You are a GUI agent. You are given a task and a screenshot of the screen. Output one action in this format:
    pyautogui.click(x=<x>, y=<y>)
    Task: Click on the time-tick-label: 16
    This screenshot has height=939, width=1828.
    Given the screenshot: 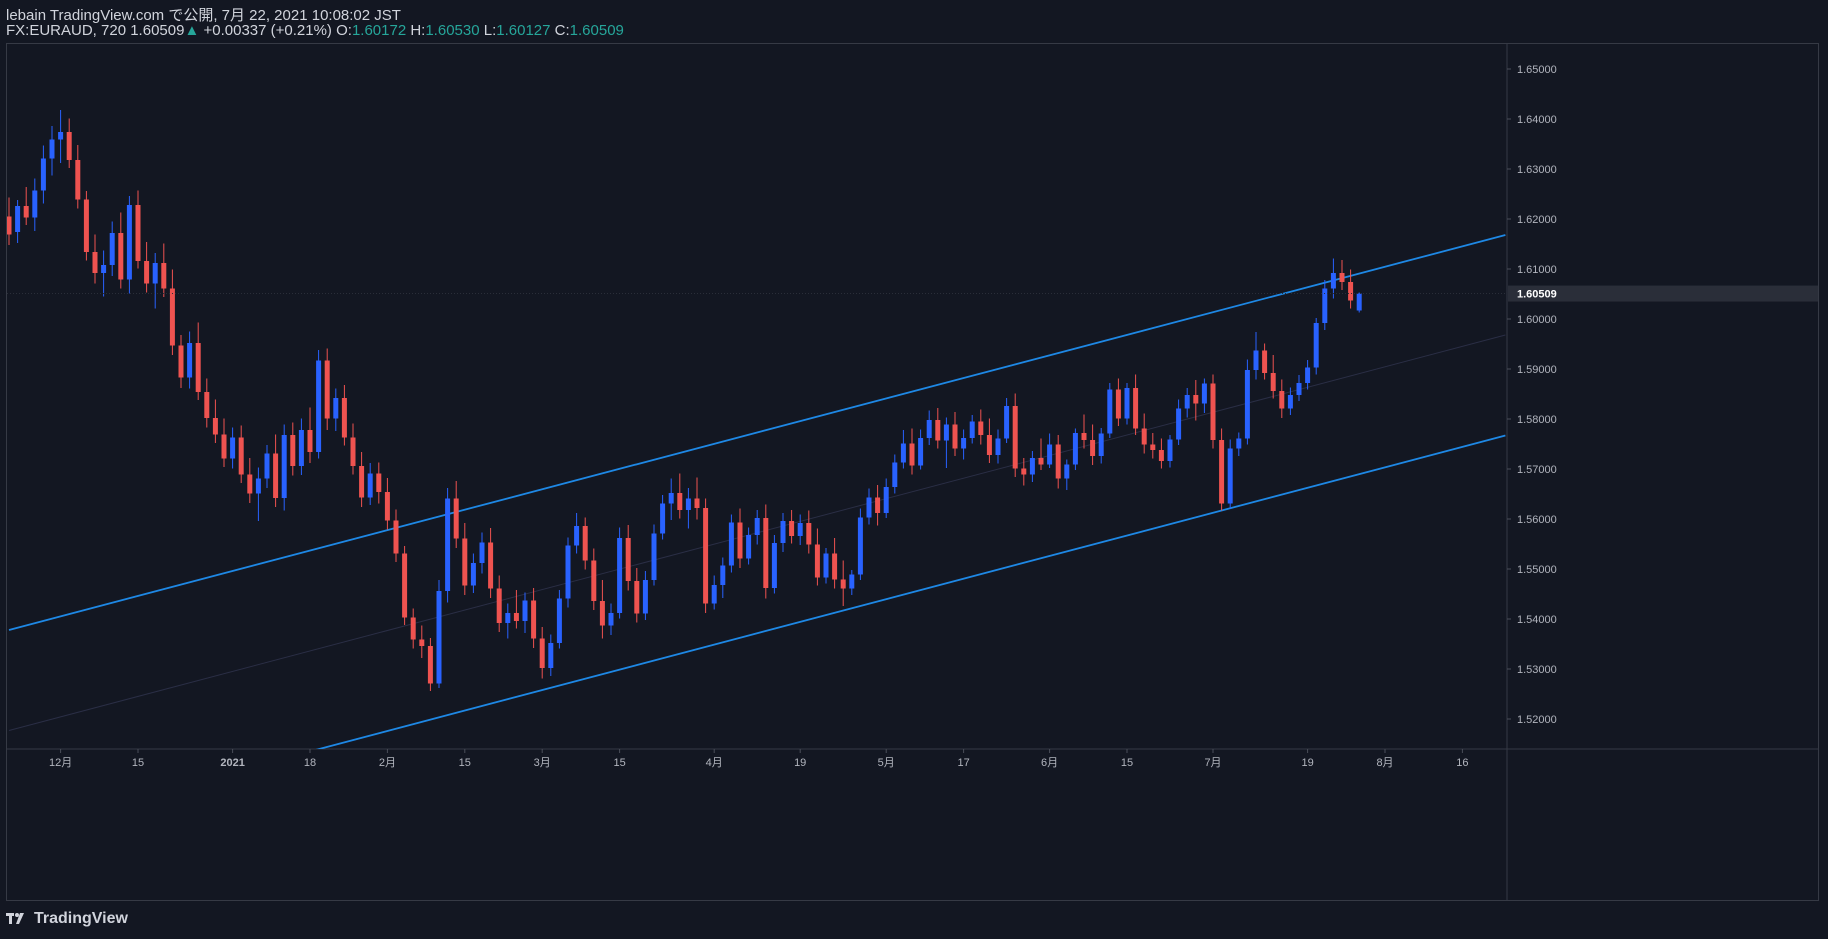 What is the action you would take?
    pyautogui.click(x=1462, y=763)
    